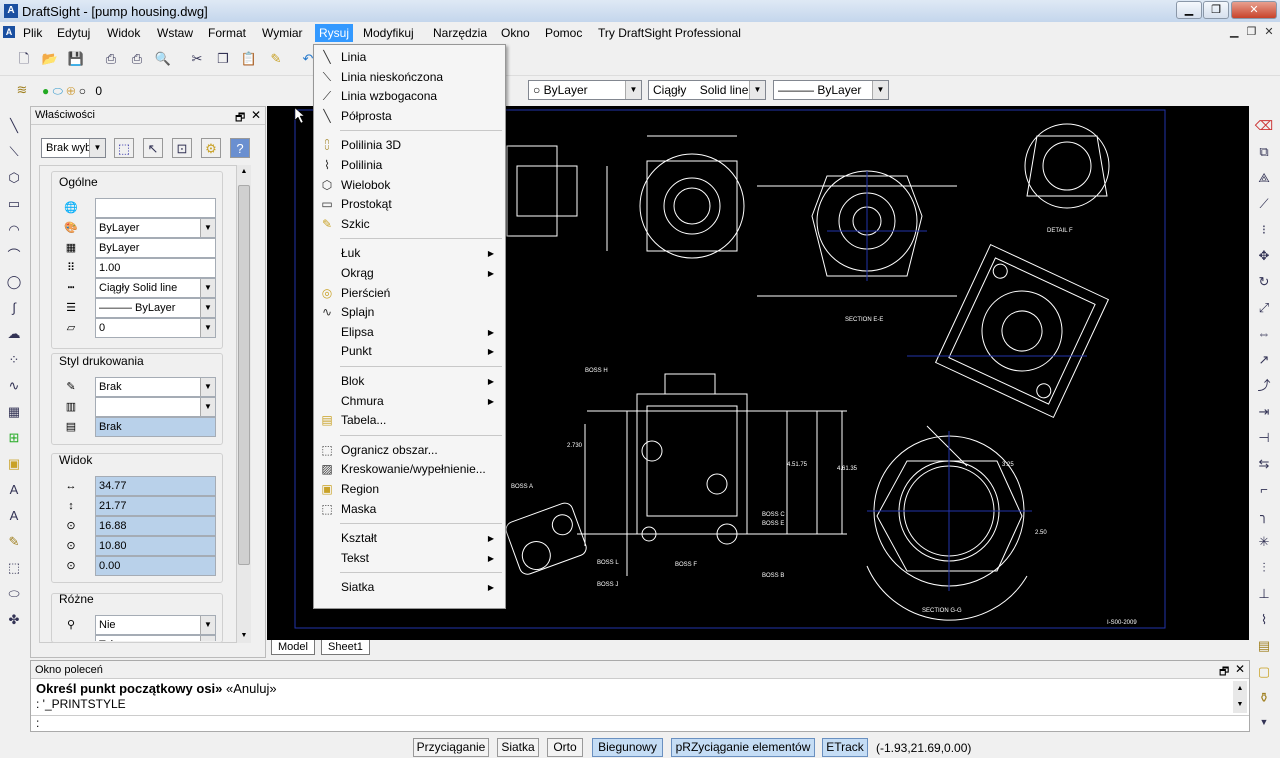 The image size is (1280, 758). What do you see at coordinates (409, 332) in the screenshot?
I see `draw-menu-item-elipsa: Elipsa ▶` at bounding box center [409, 332].